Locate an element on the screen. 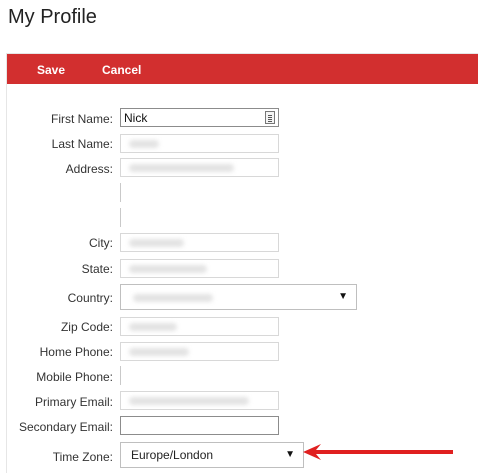 The height and width of the screenshot is (473, 478). last-name-label: Last Name: is located at coordinates (82, 144).